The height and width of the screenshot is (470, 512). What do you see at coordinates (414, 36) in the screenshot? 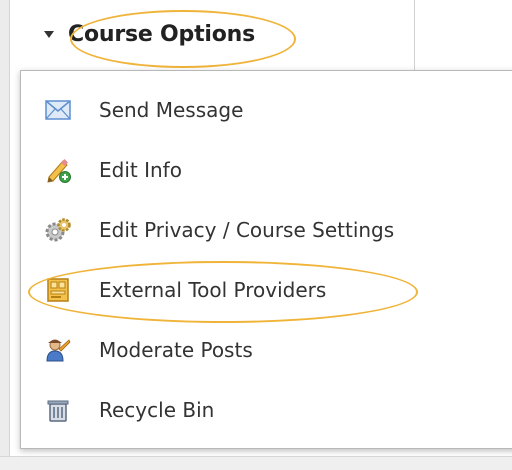
I see `header-divider` at bounding box center [414, 36].